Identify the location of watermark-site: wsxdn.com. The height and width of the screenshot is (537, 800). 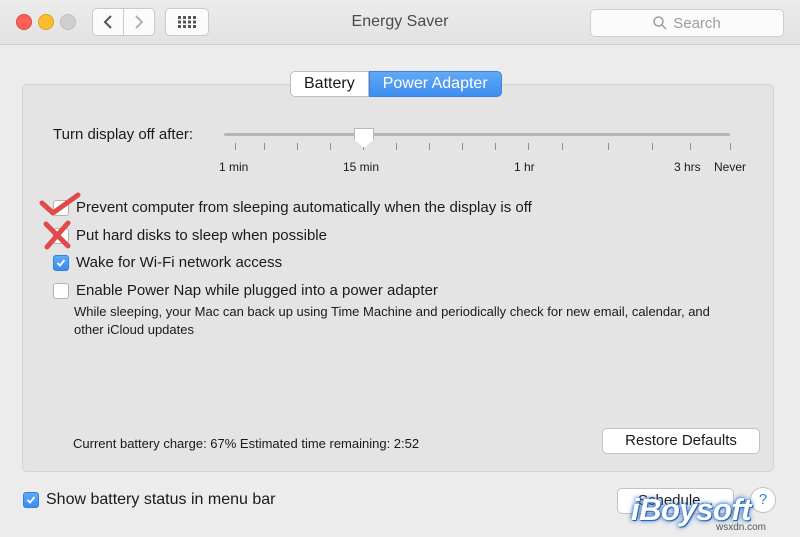
(741, 527).